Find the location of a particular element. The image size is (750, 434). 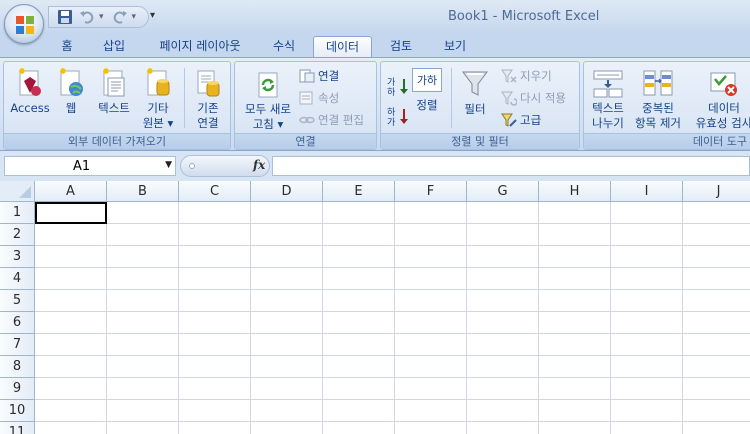

cell-f10 is located at coordinates (431, 411).